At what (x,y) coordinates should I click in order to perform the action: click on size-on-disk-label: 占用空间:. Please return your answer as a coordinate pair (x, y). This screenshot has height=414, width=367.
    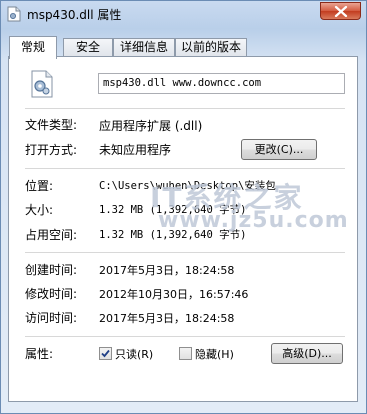
    Looking at the image, I should click on (51, 235).